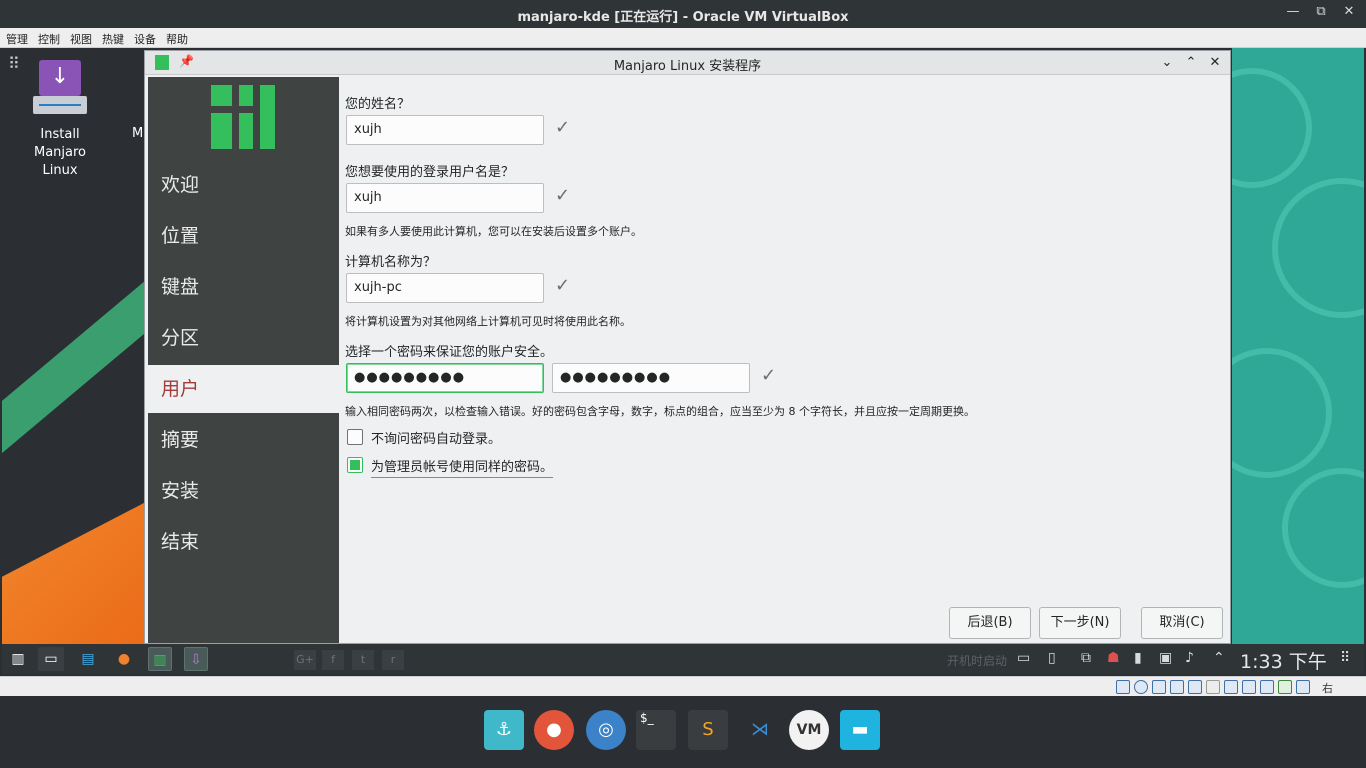 This screenshot has height=768, width=1366. Describe the element at coordinates (180, 542) in the screenshot. I see `nav-finish: 结束` at that location.